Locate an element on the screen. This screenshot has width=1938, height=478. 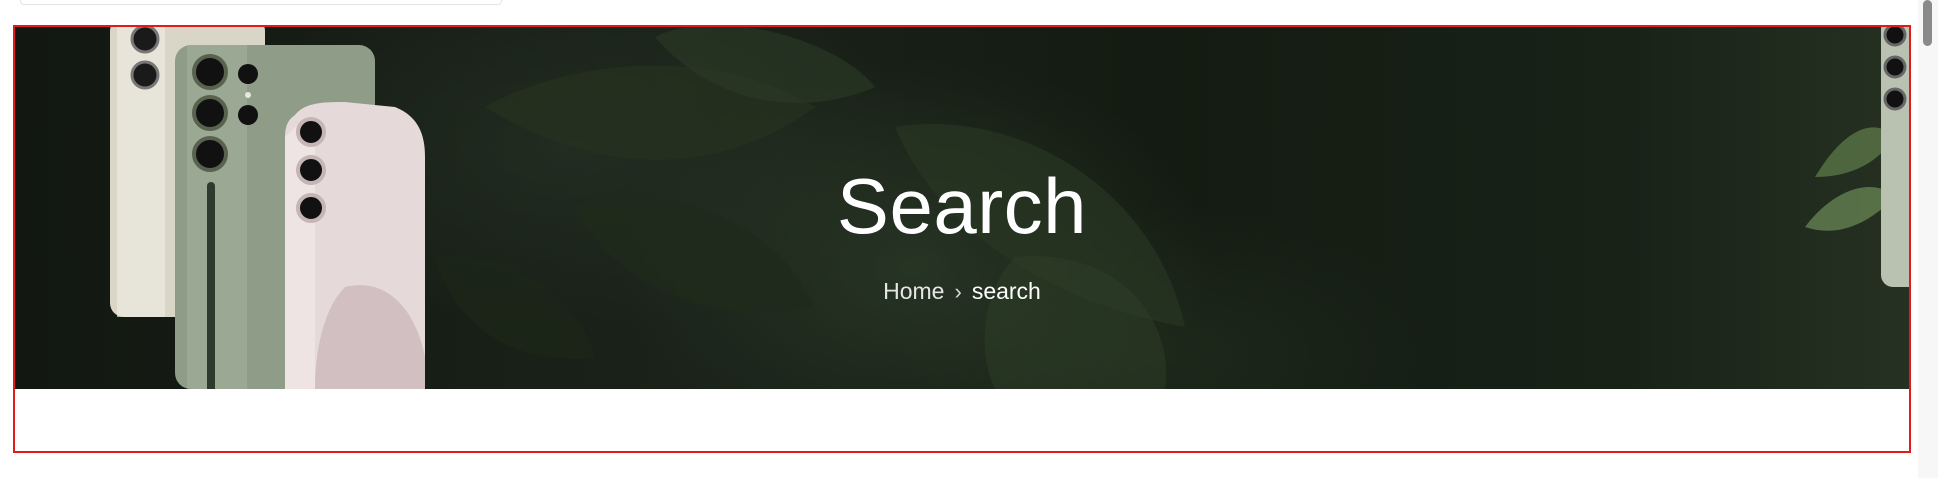
scrollbar-thumb is located at coordinates (1927, 23).